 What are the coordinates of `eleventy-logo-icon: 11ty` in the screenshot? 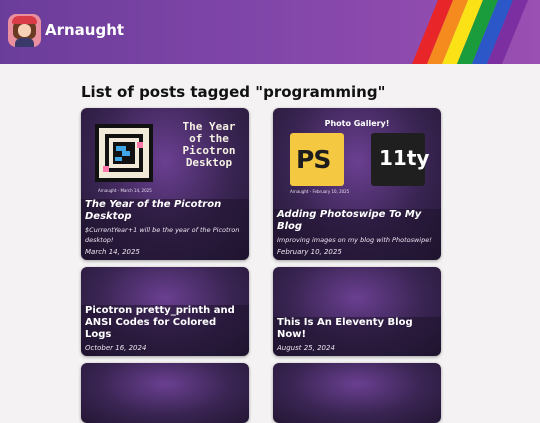 It's located at (400, 159).